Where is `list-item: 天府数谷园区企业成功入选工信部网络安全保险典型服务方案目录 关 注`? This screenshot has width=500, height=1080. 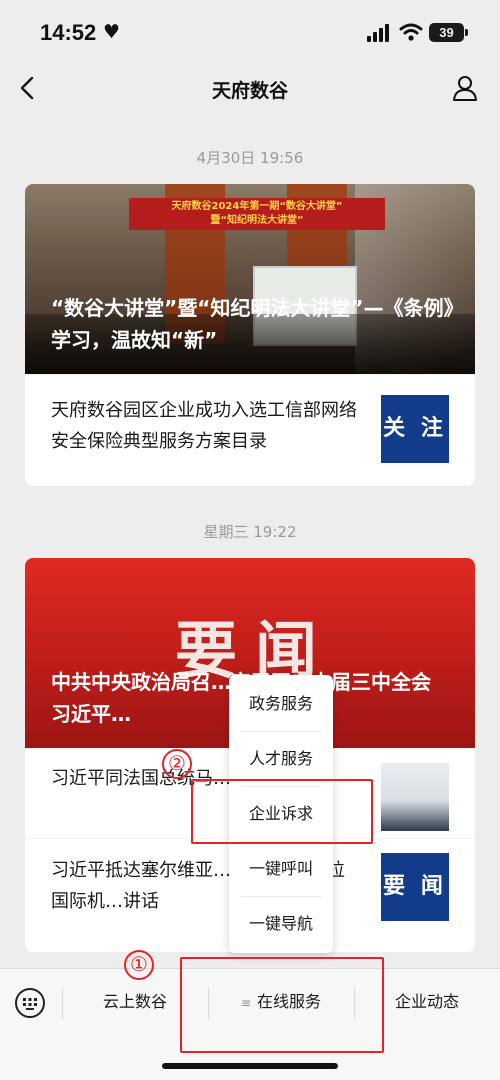
list-item: 天府数谷园区企业成功入选工信部网络安全保险典型服务方案目录 关 注 is located at coordinates (250, 429).